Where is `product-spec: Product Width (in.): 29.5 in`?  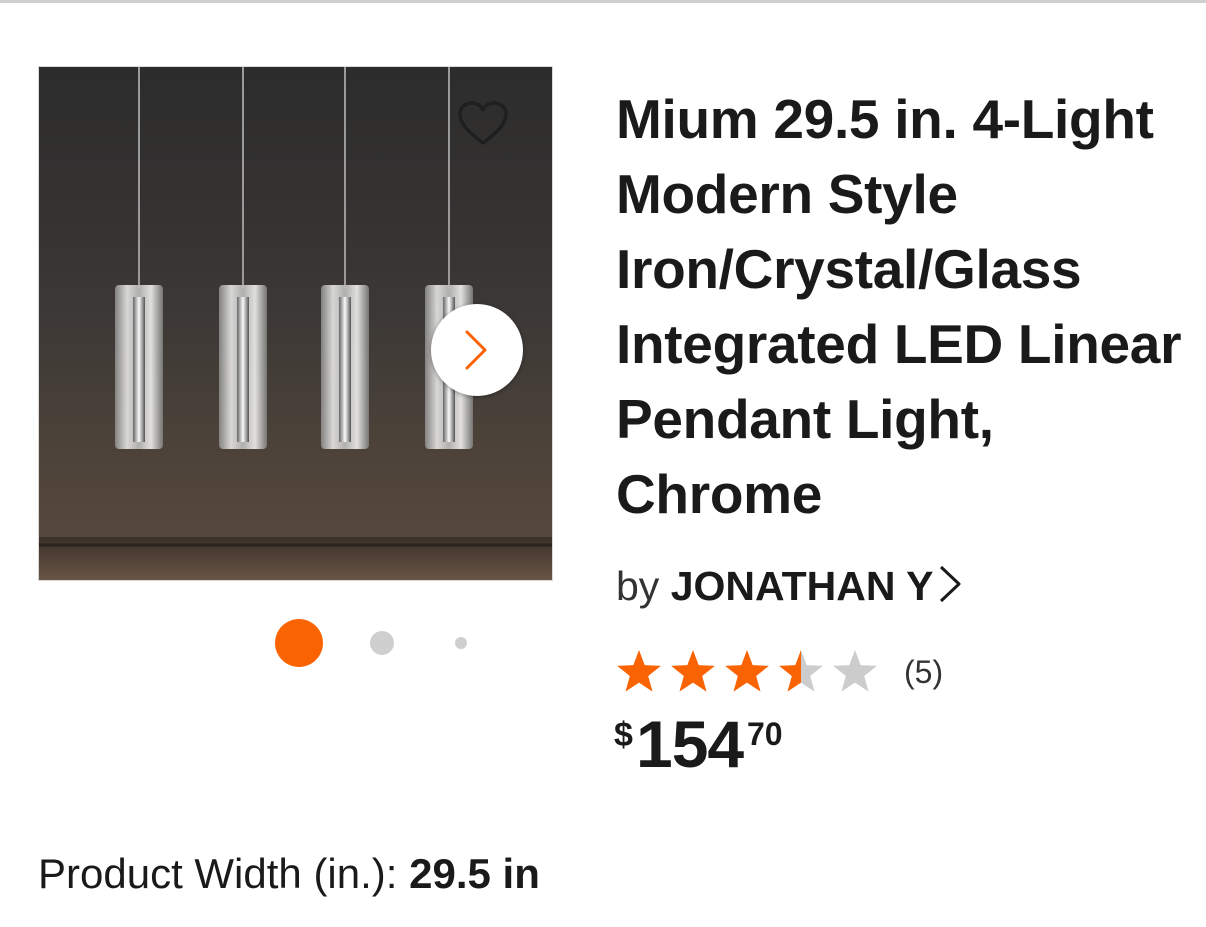 product-spec: Product Width (in.): 29.5 in is located at coordinates (289, 874).